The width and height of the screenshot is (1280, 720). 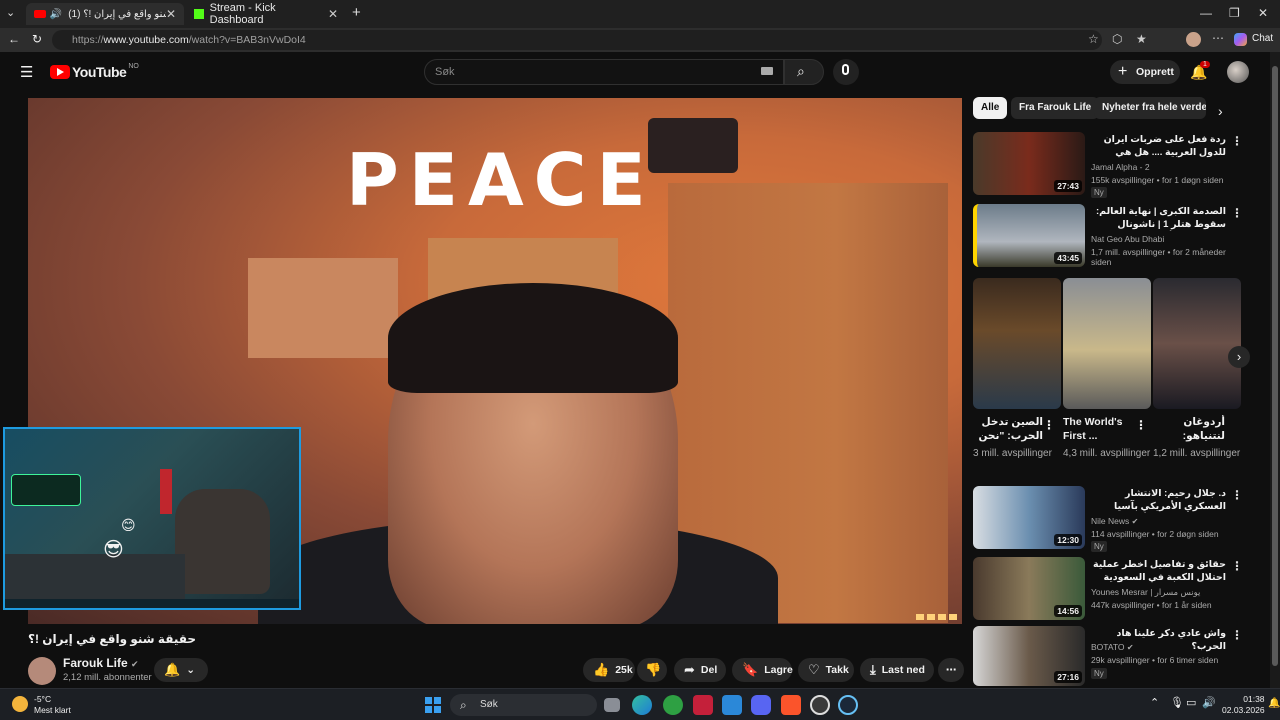 What do you see at coordinates (1240, 39) in the screenshot?
I see `copilot-icon` at bounding box center [1240, 39].